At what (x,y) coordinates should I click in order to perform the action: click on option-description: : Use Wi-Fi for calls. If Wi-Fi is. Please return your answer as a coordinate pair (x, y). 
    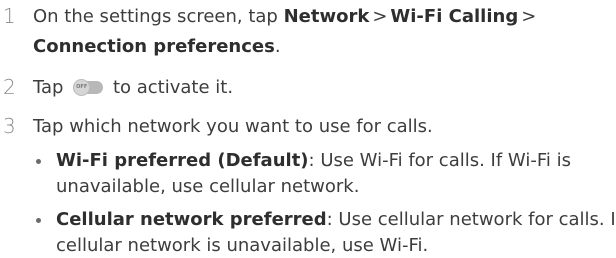
    Looking at the image, I should click on (439, 160).